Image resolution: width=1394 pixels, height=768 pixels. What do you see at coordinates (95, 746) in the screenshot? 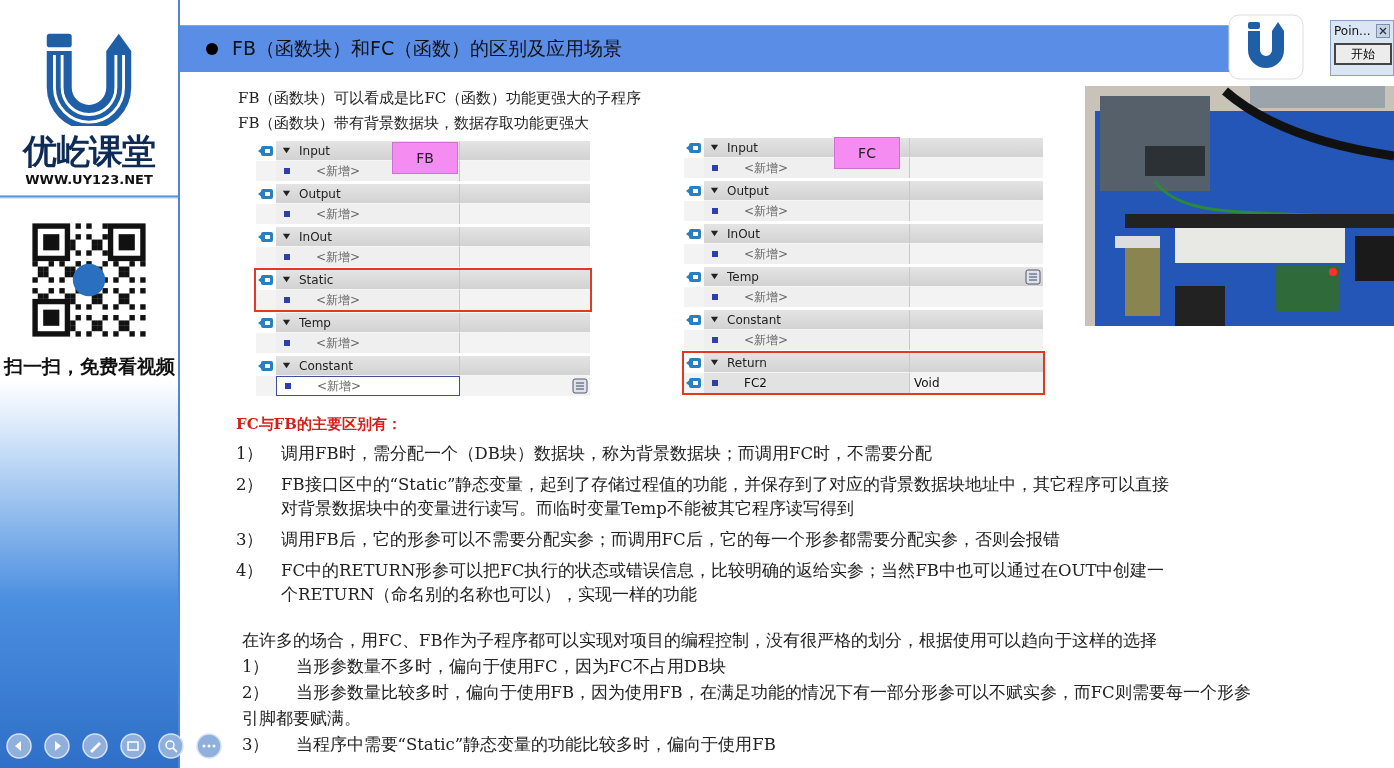
I see `pen-button` at bounding box center [95, 746].